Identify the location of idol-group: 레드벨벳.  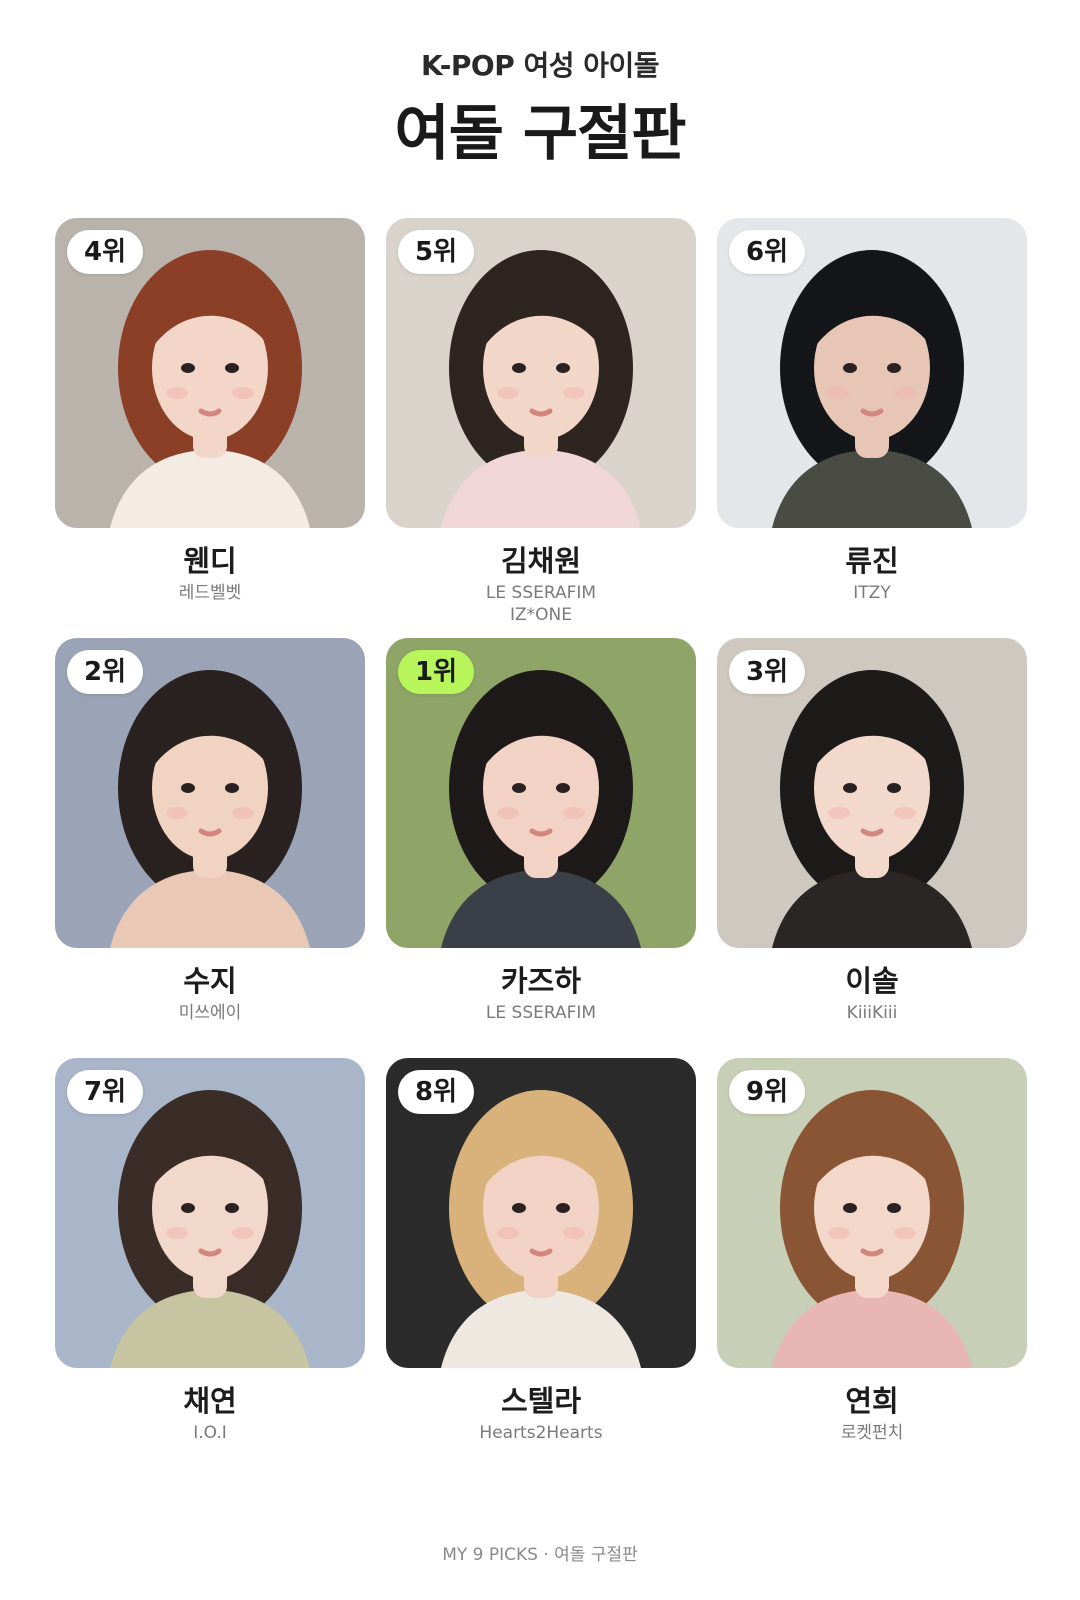
(210, 593).